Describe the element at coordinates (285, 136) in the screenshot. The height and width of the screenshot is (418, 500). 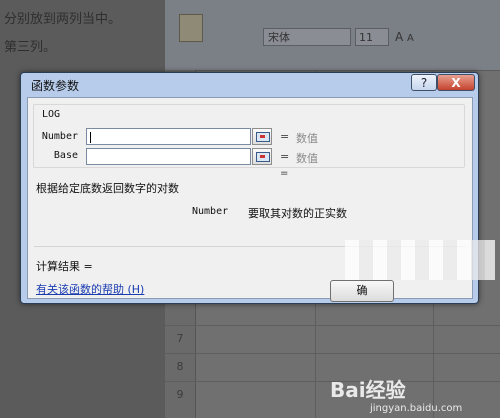
I see `number-arg-equals: =` at that location.